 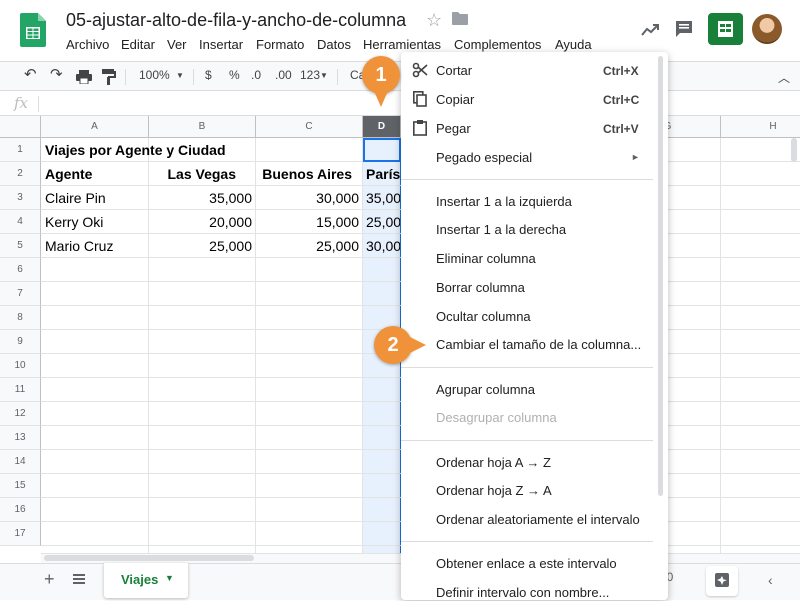 I want to click on menu-item-delete-column: Eliminar columna, so click(x=486, y=258).